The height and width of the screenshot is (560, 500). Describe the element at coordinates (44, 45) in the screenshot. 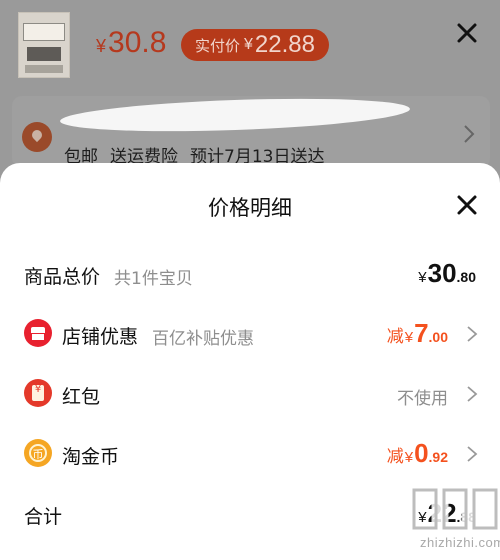

I see `product-thumbnail` at that location.